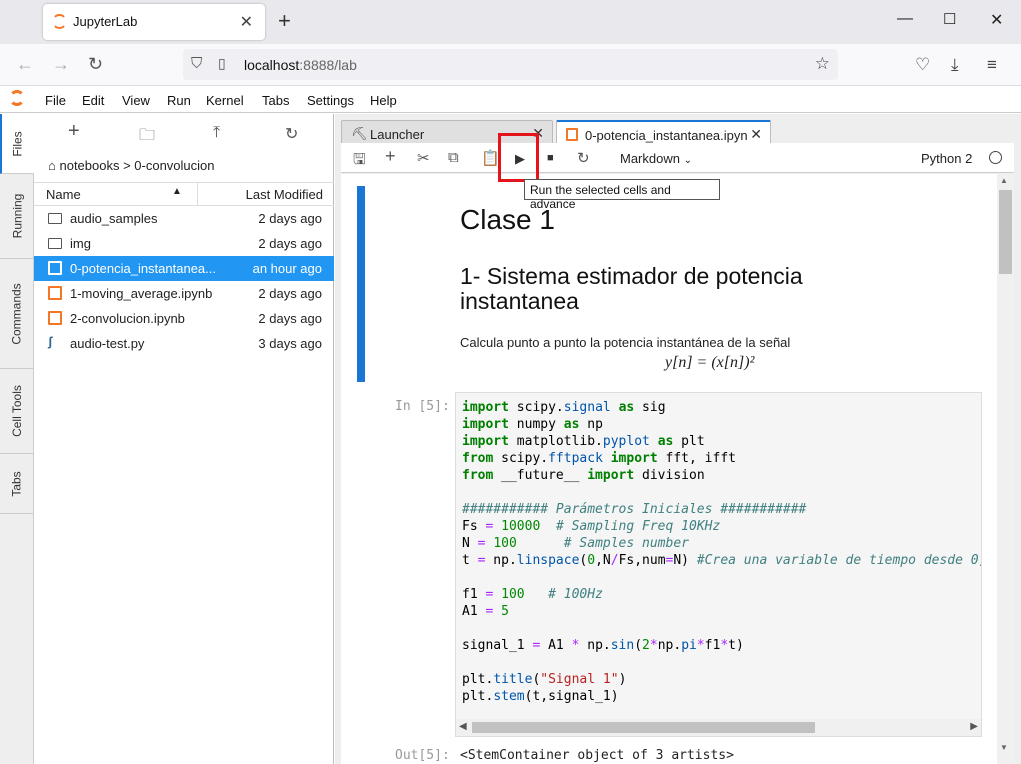 The image size is (1021, 764). I want to click on stop-icon: ■, so click(550, 158).